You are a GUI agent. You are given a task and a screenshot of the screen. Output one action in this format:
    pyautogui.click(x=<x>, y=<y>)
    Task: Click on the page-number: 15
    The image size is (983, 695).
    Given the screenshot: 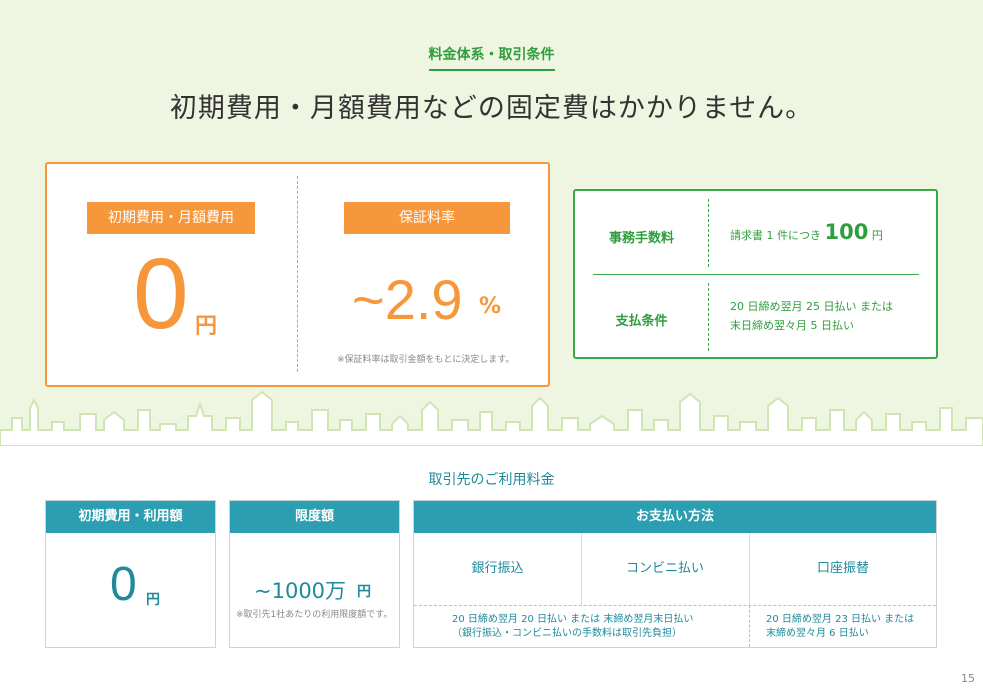 What is the action you would take?
    pyautogui.click(x=968, y=678)
    